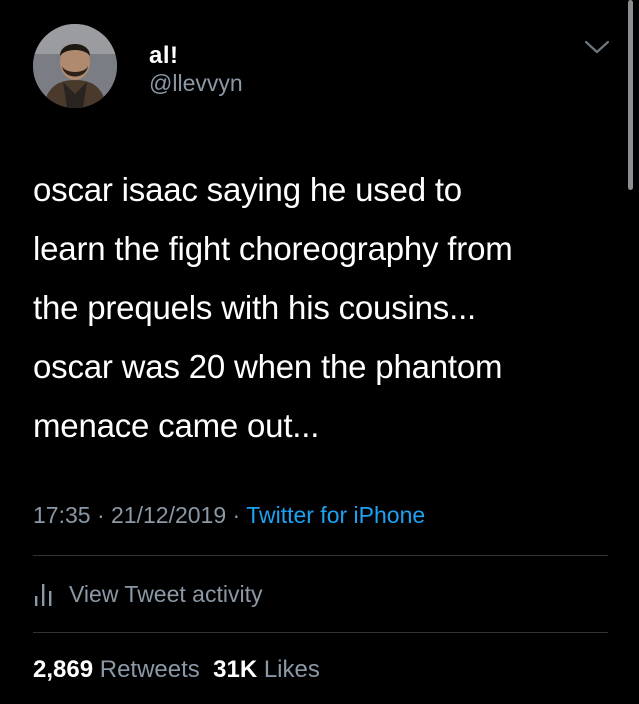 The image size is (639, 704). What do you see at coordinates (196, 83) in the screenshot?
I see `user-handle: @llevvyn` at bounding box center [196, 83].